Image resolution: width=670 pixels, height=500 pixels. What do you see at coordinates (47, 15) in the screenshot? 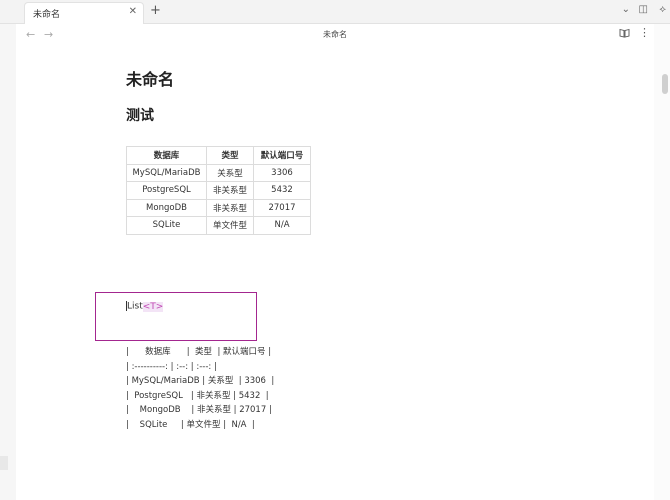
I see `tab-title: 未命名` at bounding box center [47, 15].